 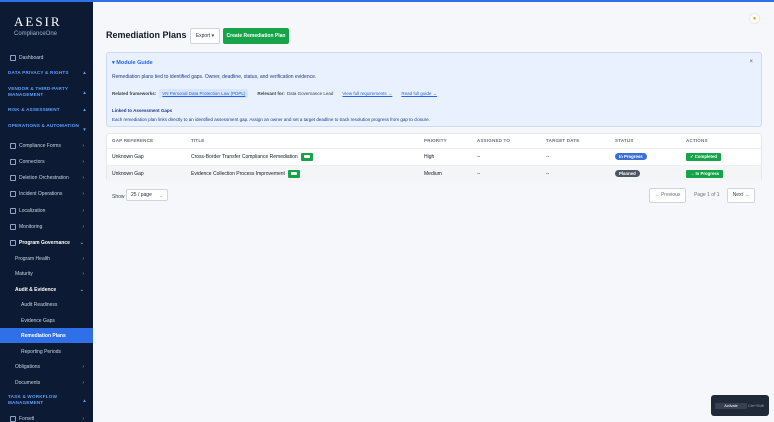 What do you see at coordinates (46, 177) in the screenshot?
I see `sidebar-item-deletion: Deletion Orchestration ›` at bounding box center [46, 177].